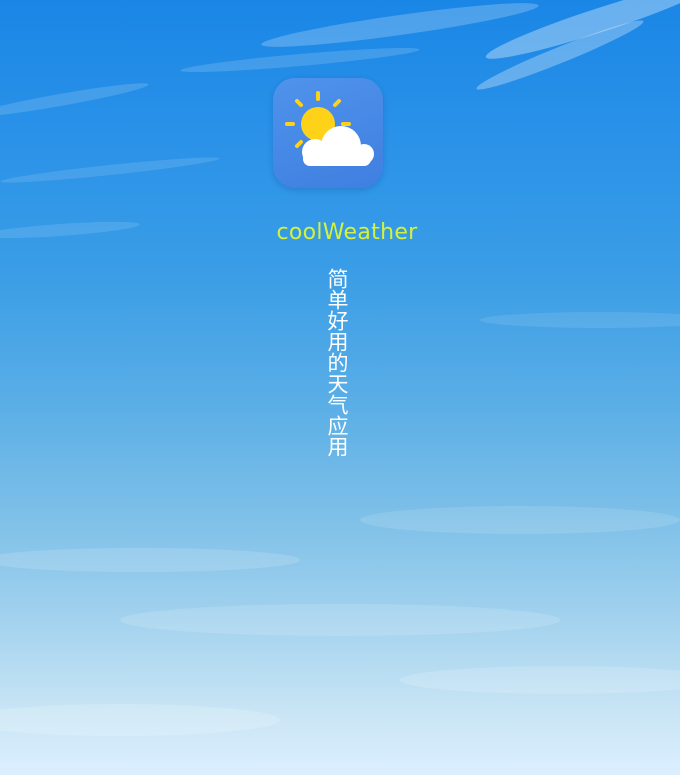 Image resolution: width=680 pixels, height=775 pixels. Describe the element at coordinates (329, 128) in the screenshot. I see `sun-behind-cloud-icon` at that location.